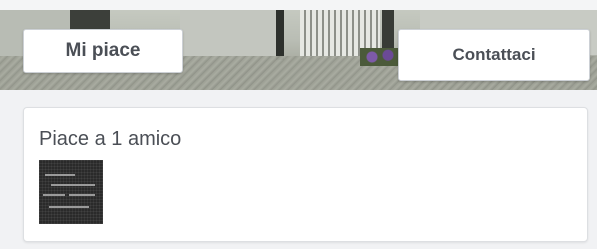 This screenshot has width=597, height=249. I want to click on contact-button-label: Contattaci, so click(494, 54).